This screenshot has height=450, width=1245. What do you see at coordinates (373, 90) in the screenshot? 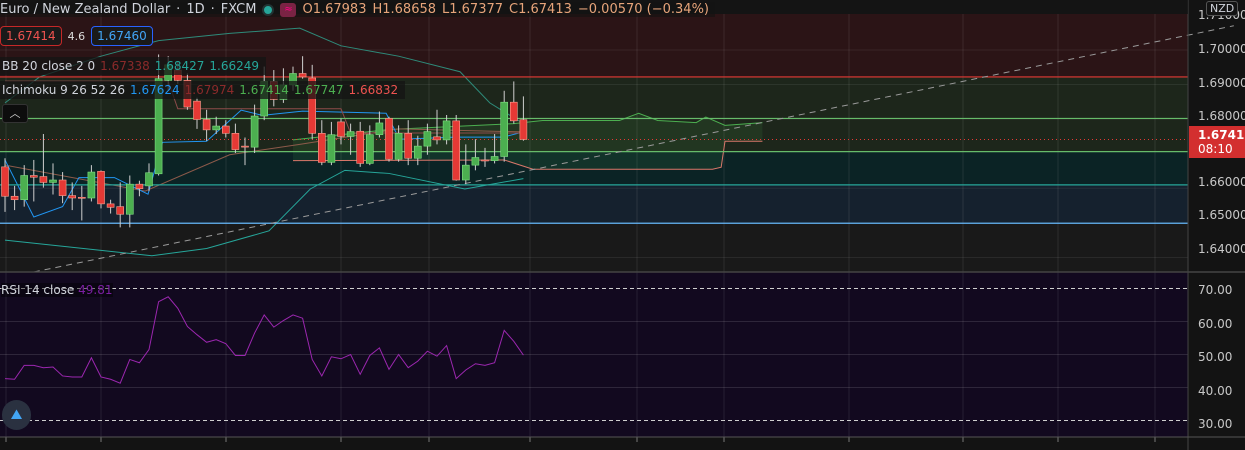
I see `ichimoku-span-b-value: 1.66832` at bounding box center [373, 90].